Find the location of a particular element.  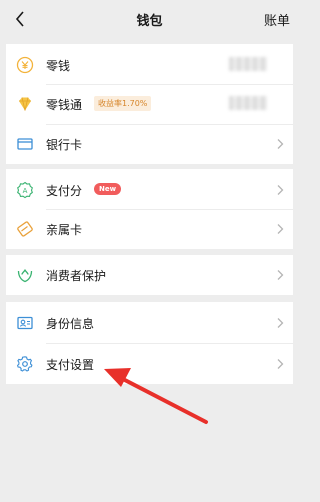

menu-item-label: 零钱 is located at coordinates (58, 66).